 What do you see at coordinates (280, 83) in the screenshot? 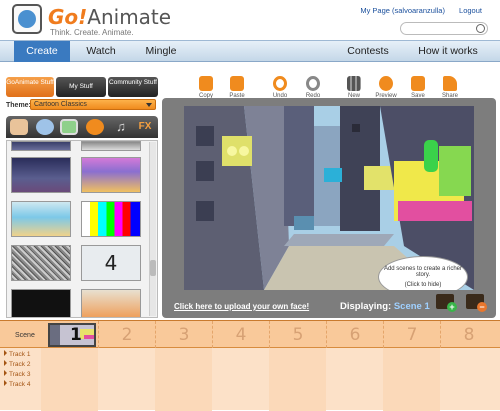
I see `undo-icon` at bounding box center [280, 83].